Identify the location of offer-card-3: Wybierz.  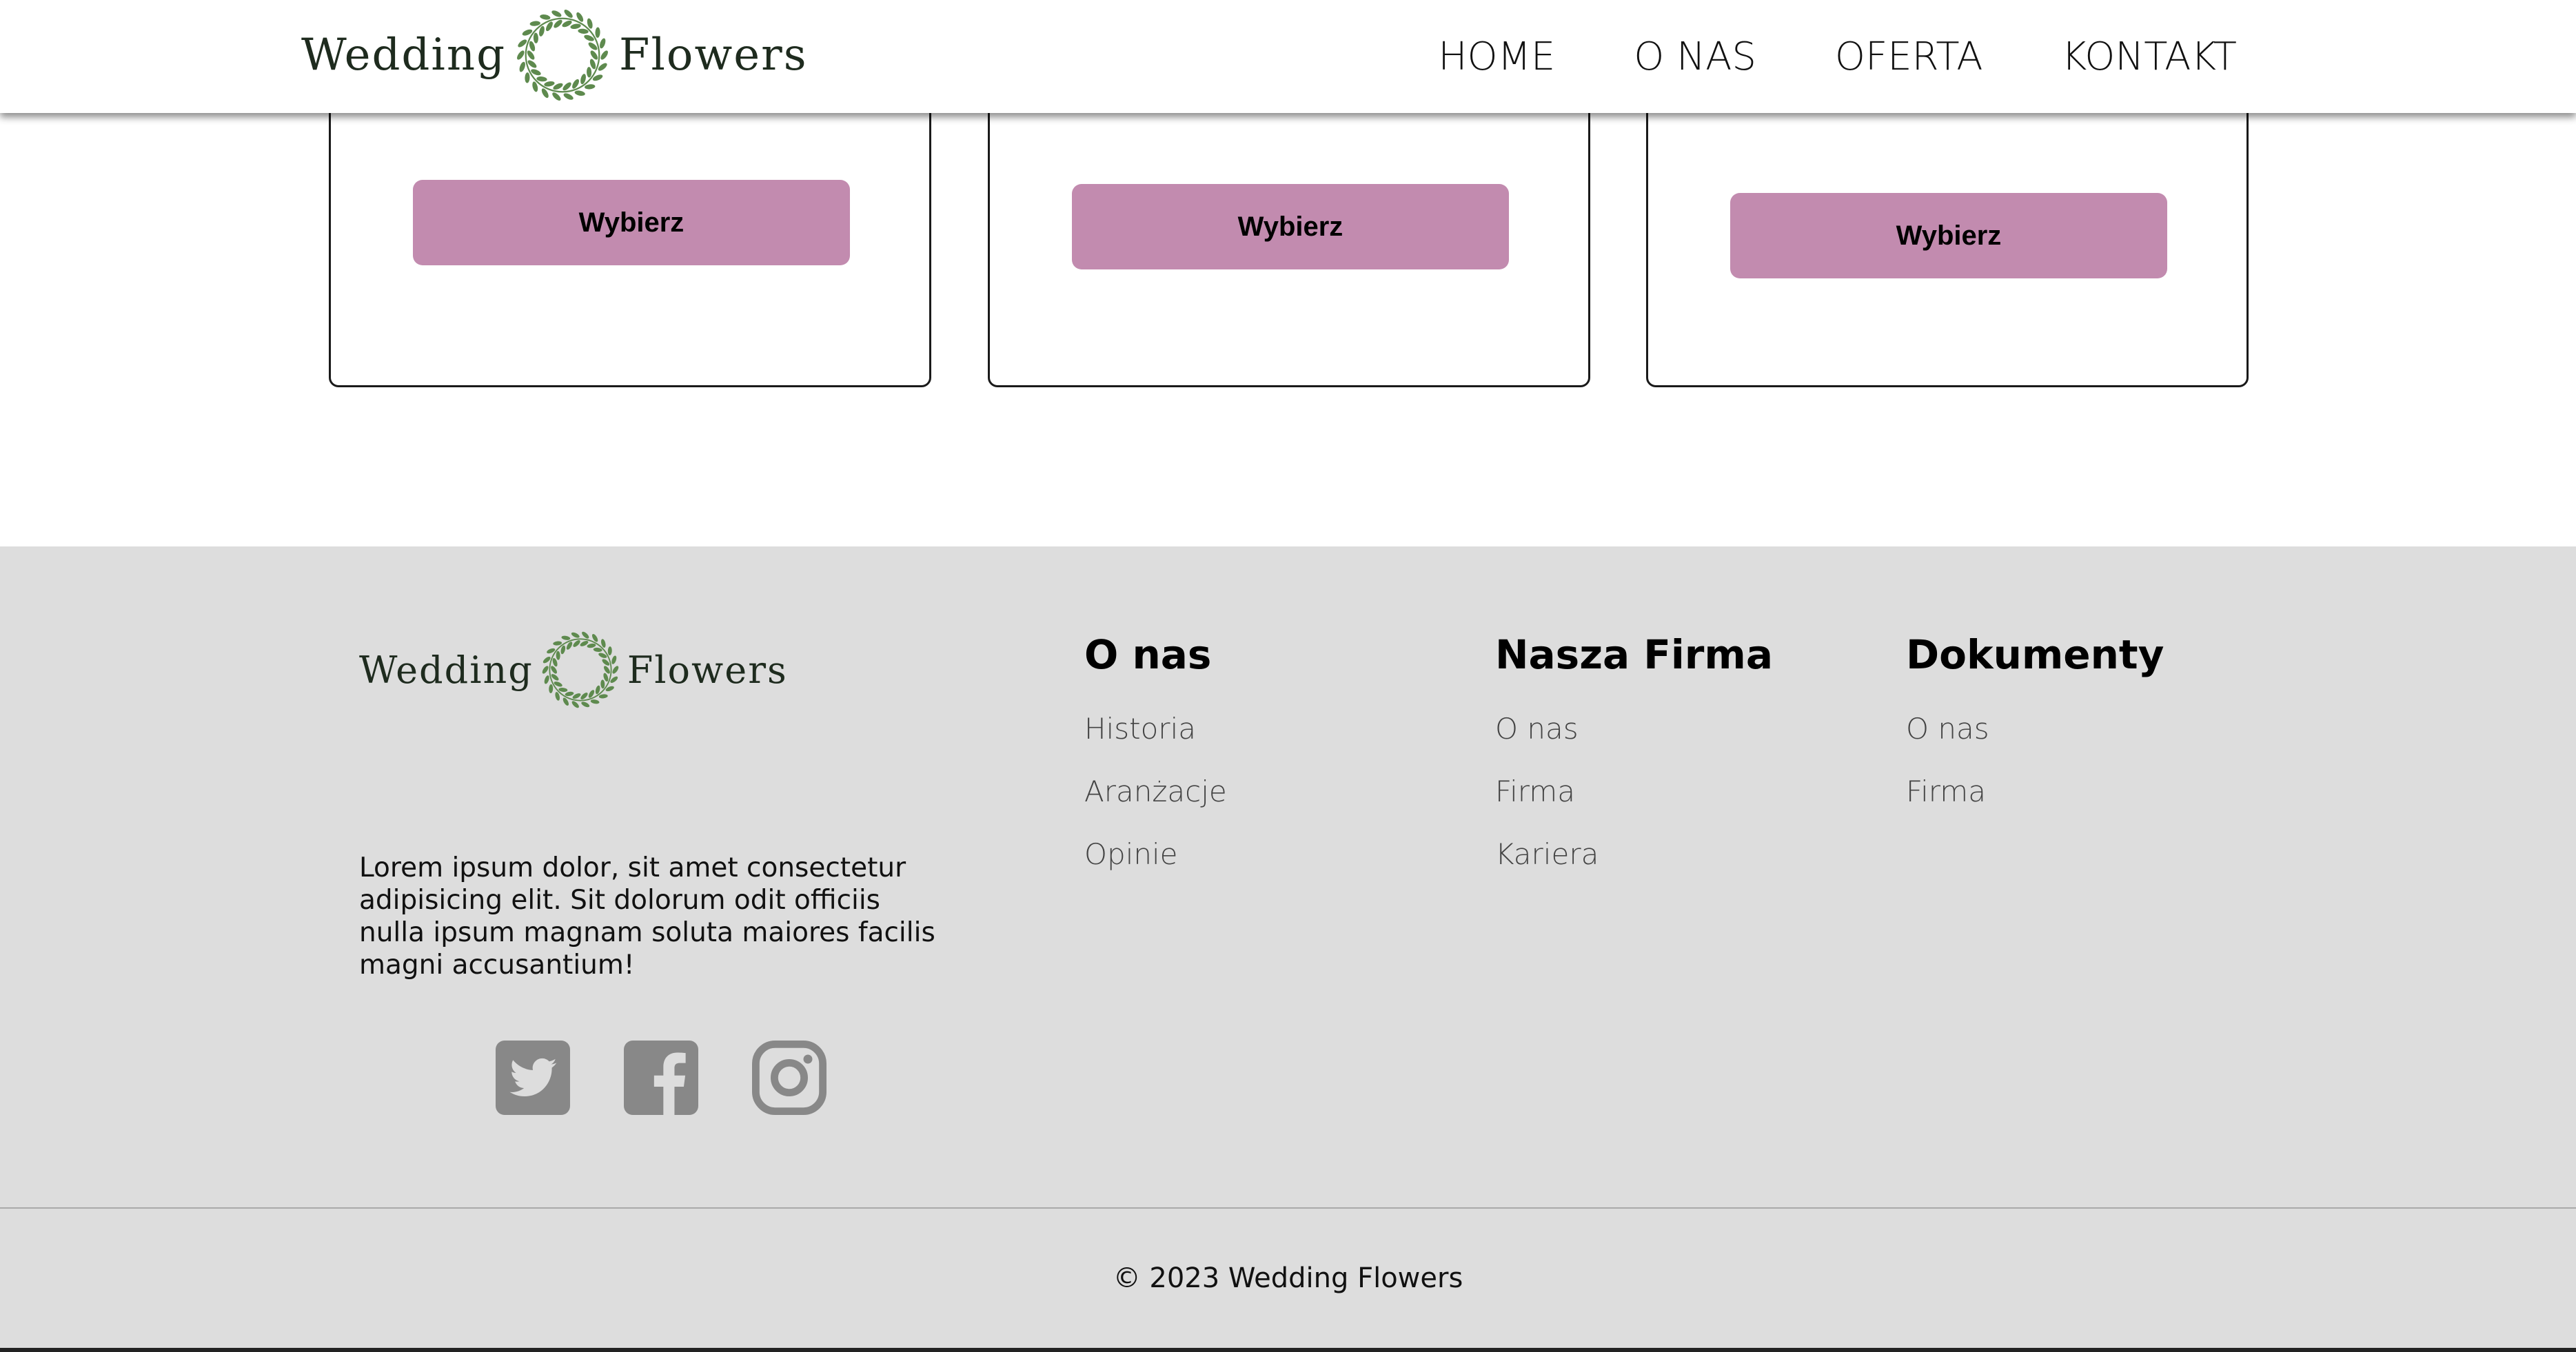
(1947, 235).